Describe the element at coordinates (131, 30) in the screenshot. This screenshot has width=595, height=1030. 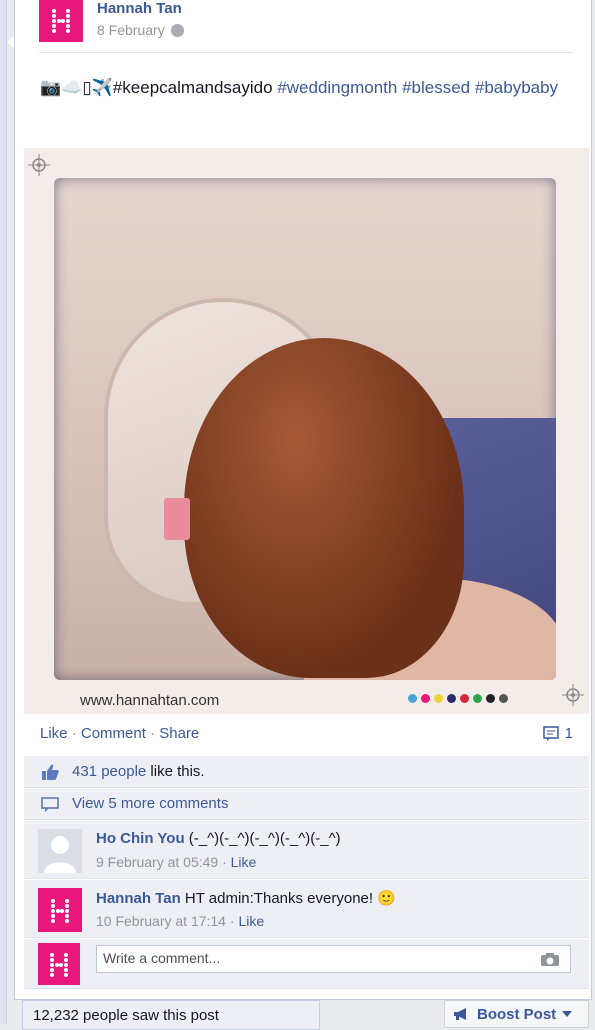
I see `post-date-text: 8 February` at that location.